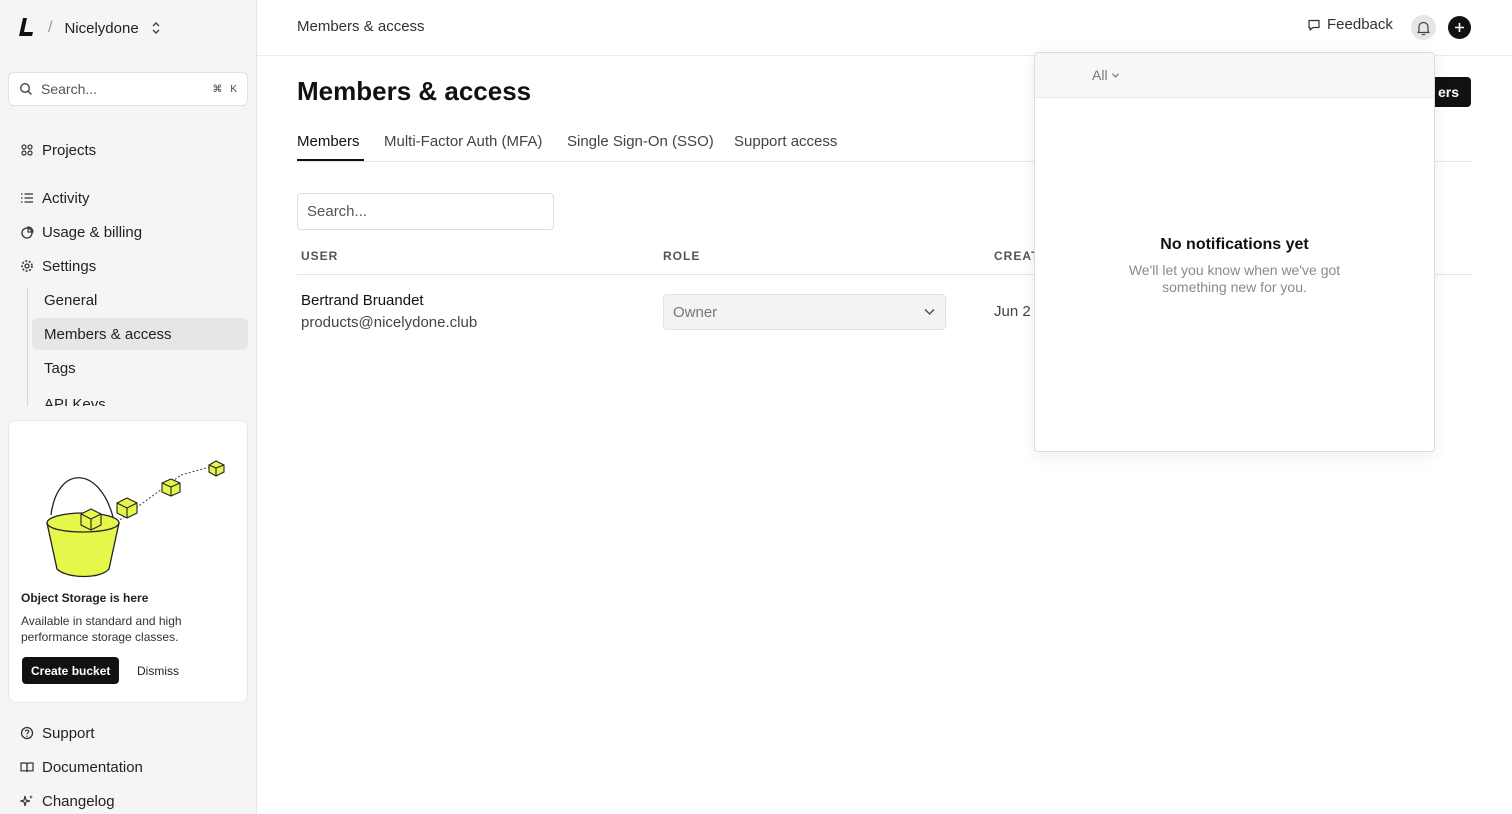 Image resolution: width=1512 pixels, height=814 pixels. What do you see at coordinates (804, 312) in the screenshot?
I see `role-select: Owner` at bounding box center [804, 312].